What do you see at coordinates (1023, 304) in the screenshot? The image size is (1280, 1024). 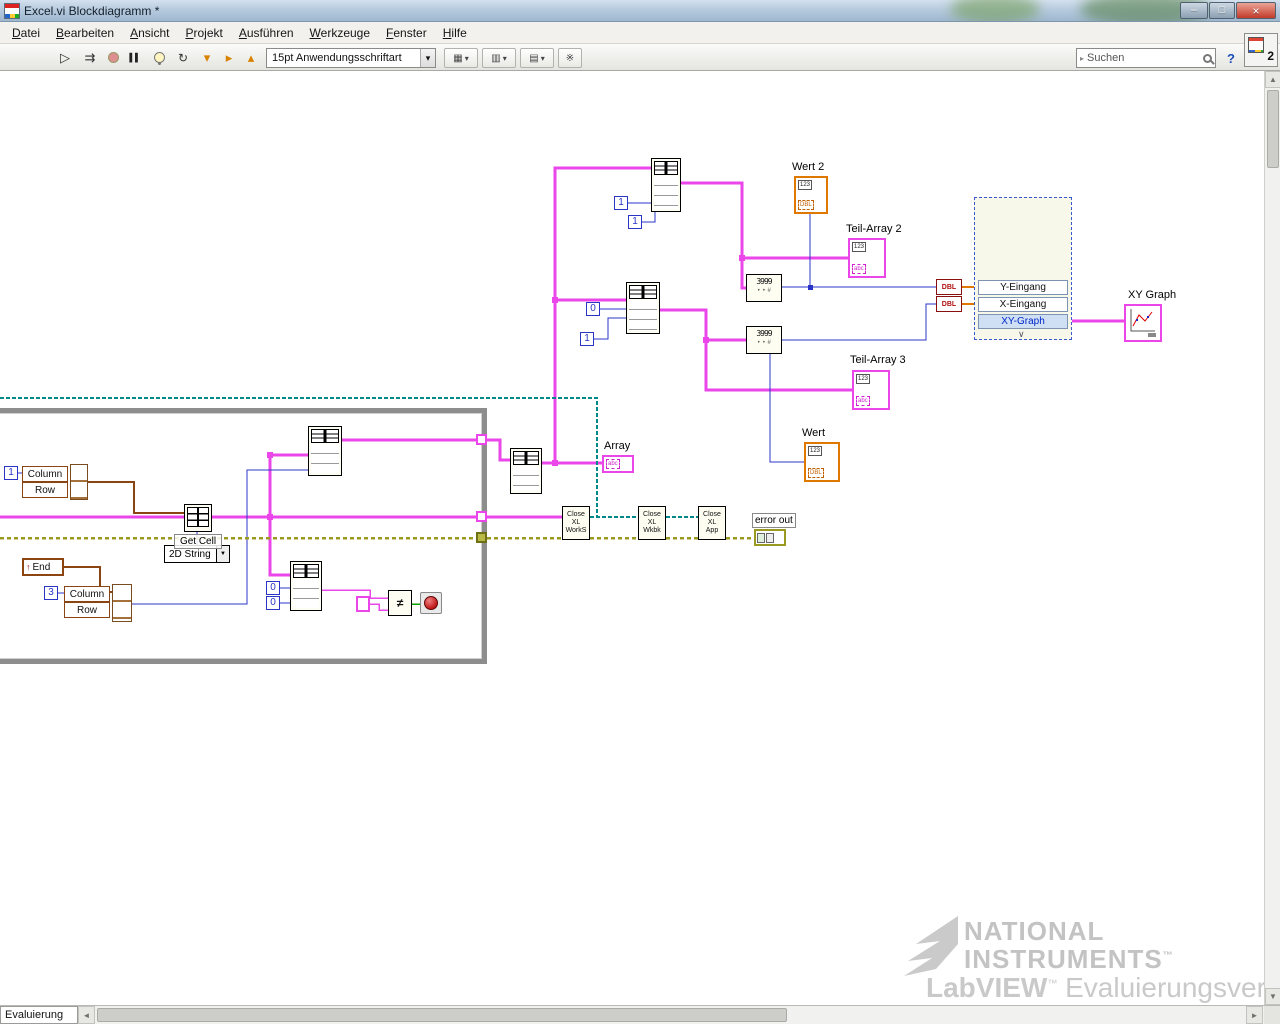 I see `express-row-x-input: X-Eingang` at bounding box center [1023, 304].